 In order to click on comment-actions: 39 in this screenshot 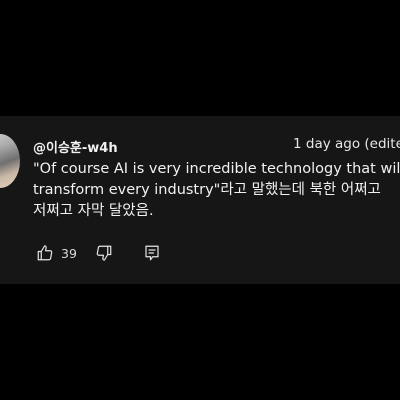, I will do `click(98, 253)`.